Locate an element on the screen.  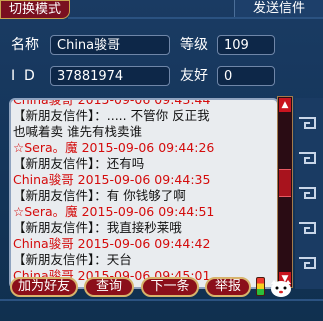
message-text: 也喊着卖 谁先有栈卖谁 is located at coordinates (77, 131).